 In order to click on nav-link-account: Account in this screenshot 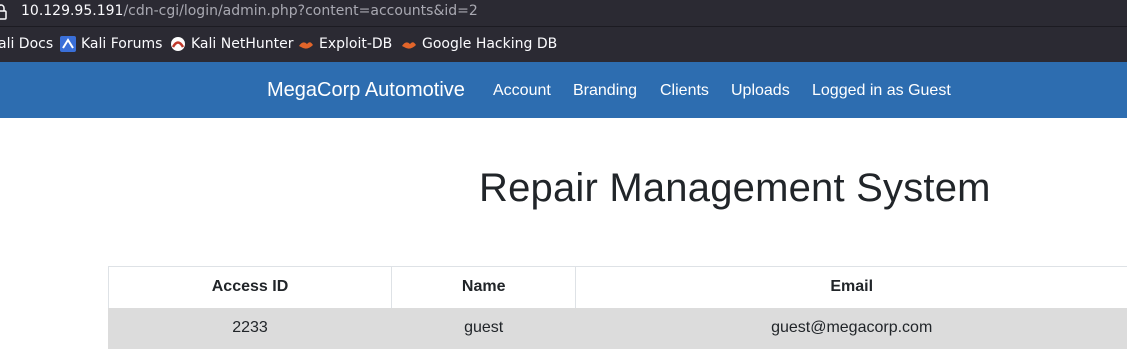, I will do `click(522, 91)`.